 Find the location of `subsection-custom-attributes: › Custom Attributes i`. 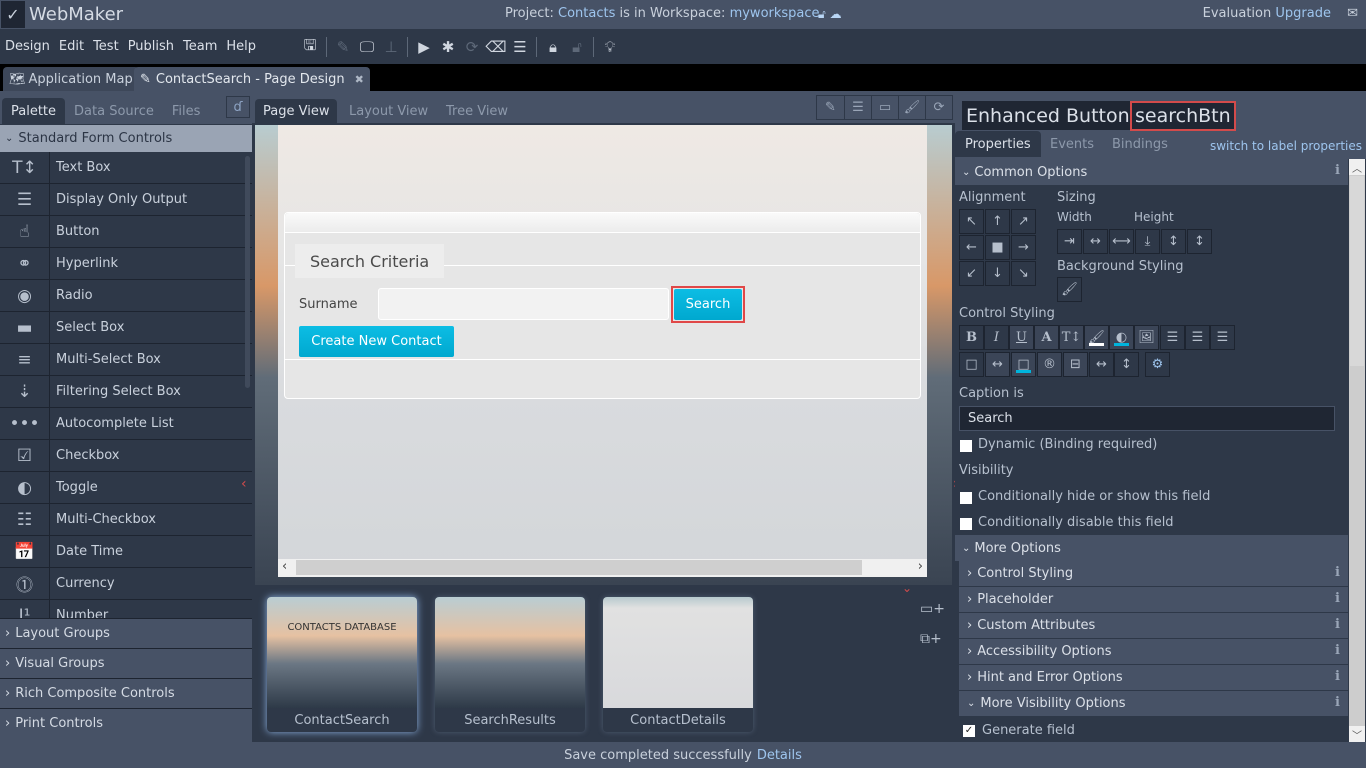

subsection-custom-attributes: › Custom Attributes i is located at coordinates (1153, 626).